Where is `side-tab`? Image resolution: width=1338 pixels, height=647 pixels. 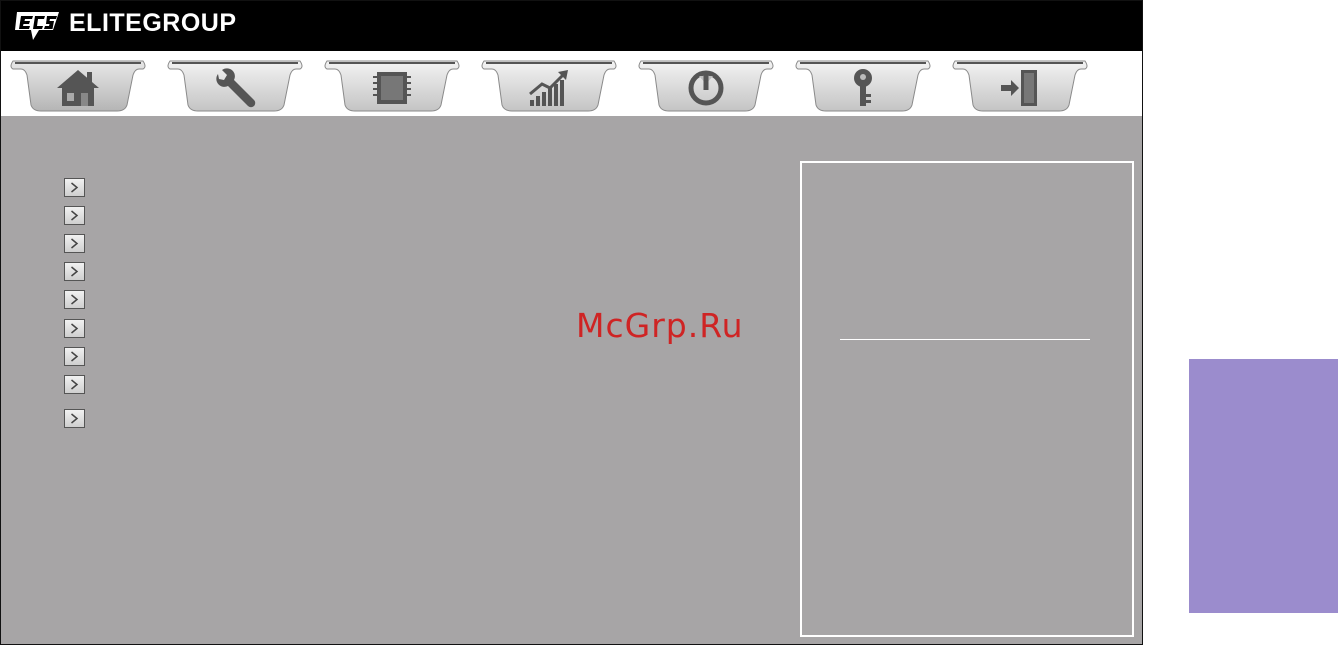
side-tab is located at coordinates (1263, 486).